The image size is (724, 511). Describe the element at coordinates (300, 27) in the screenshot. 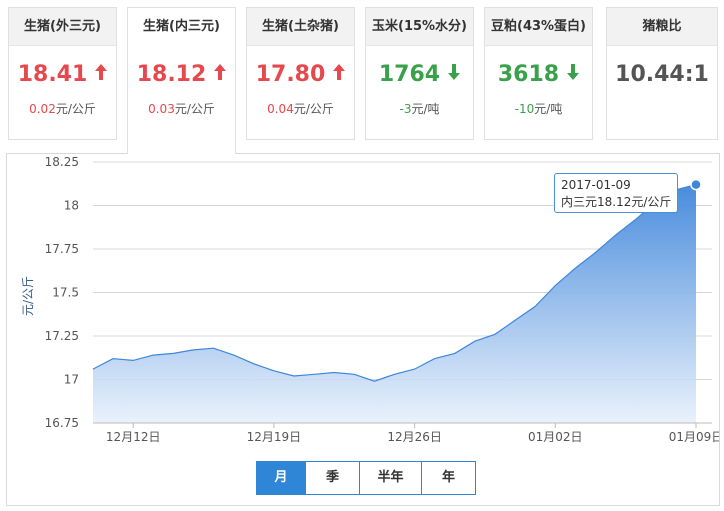

I see `card-title: 生猪(土杂猪)` at that location.